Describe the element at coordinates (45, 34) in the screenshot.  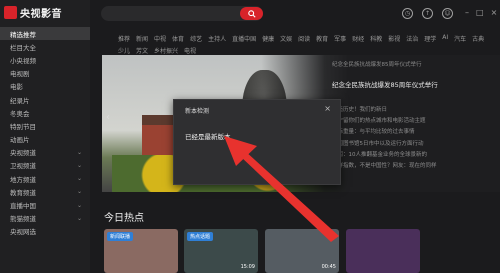
I see `sidebar-item: 精选推荐` at that location.